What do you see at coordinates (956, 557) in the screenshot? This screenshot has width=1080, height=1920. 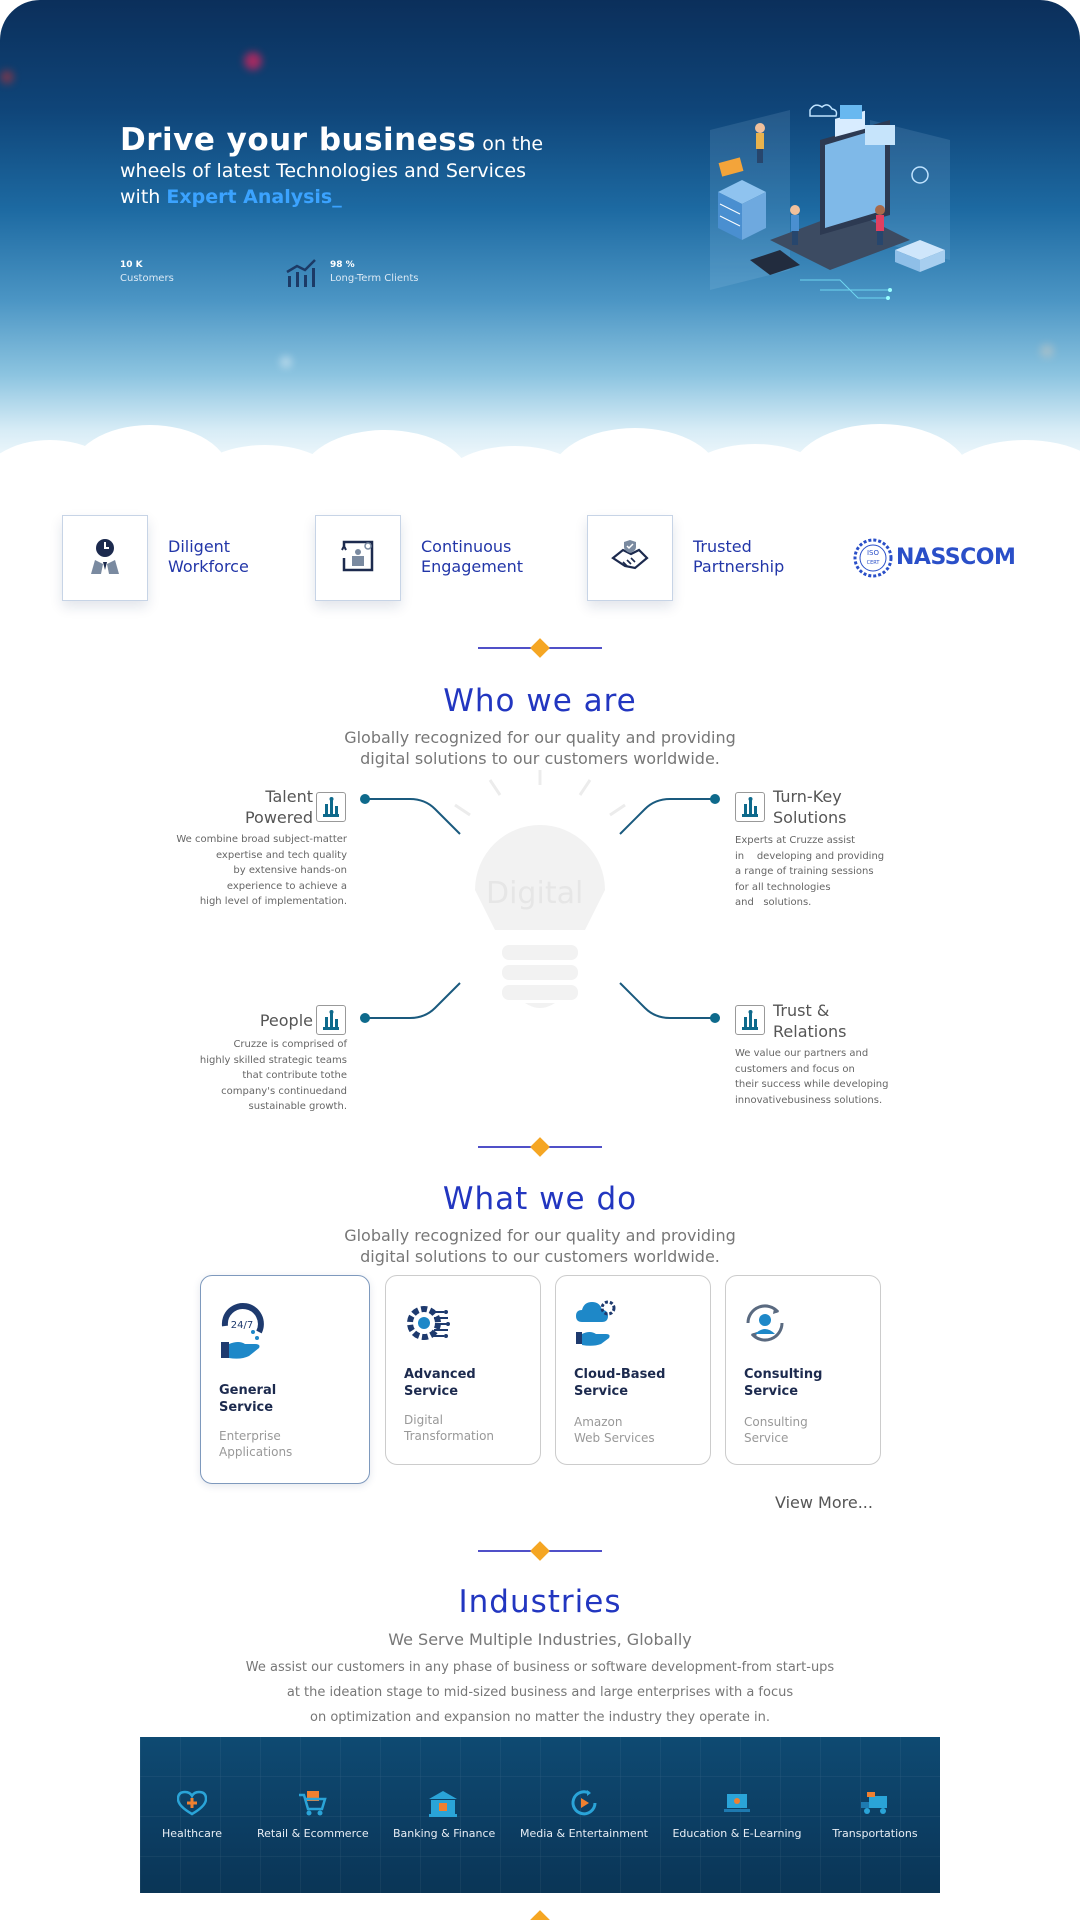 I see `nasscom-label: NASSCOM` at bounding box center [956, 557].